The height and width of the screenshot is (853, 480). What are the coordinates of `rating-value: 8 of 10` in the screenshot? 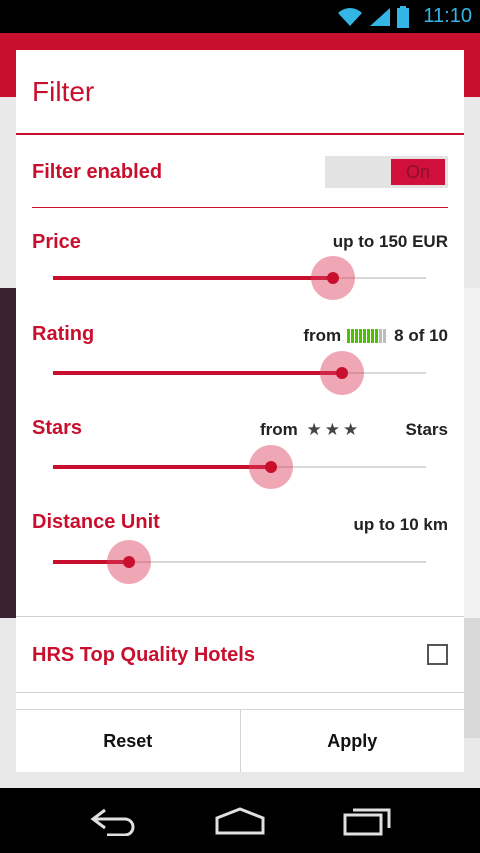 It's located at (421, 335).